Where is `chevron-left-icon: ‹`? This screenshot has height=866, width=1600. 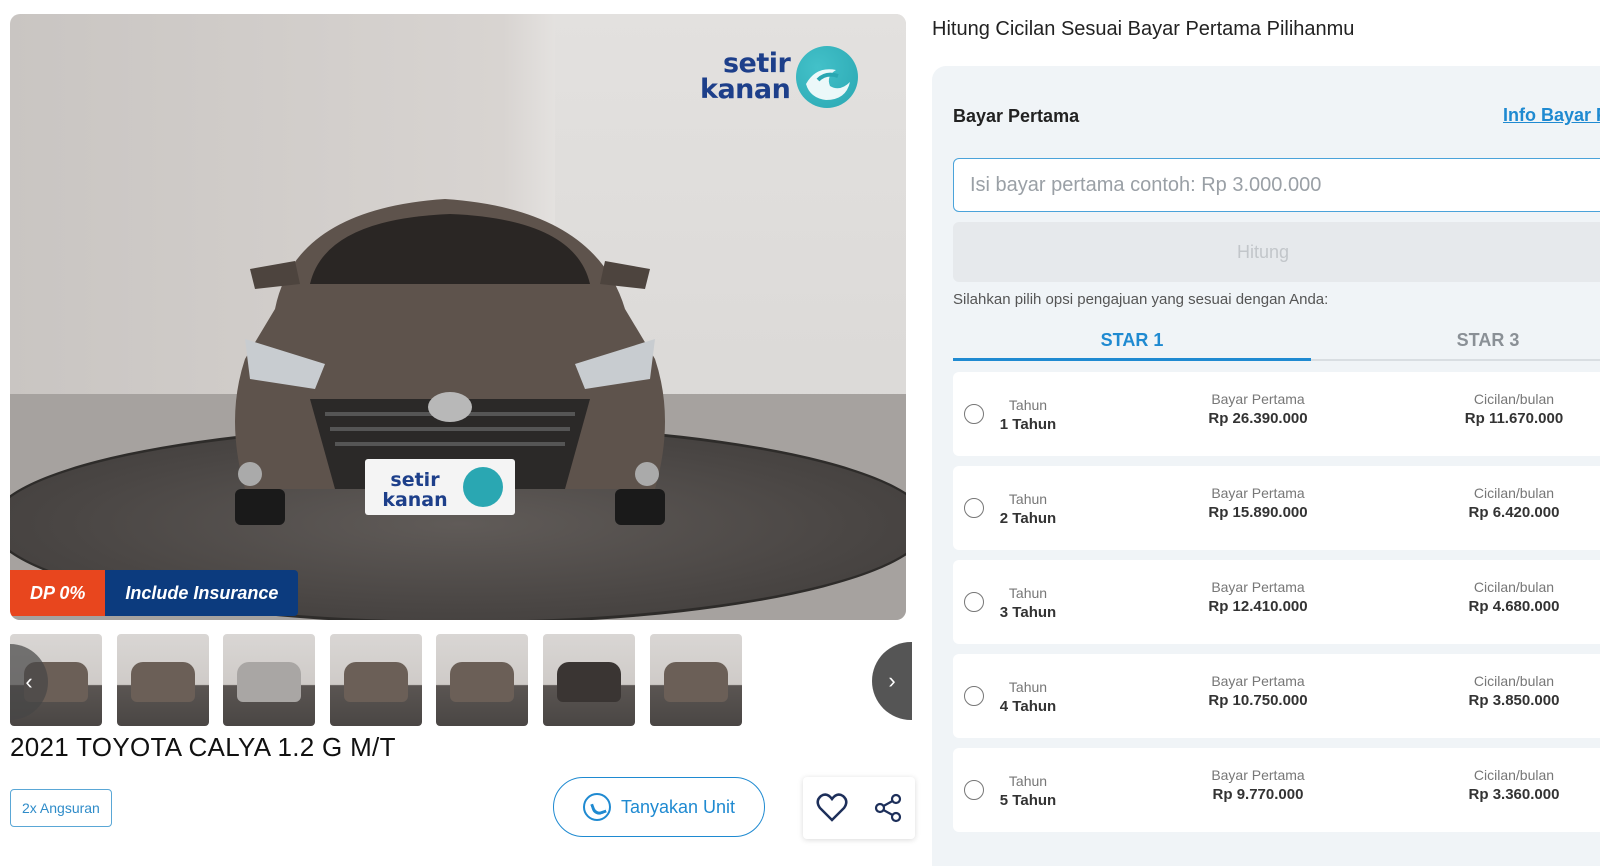 chevron-left-icon: ‹ is located at coordinates (29, 681).